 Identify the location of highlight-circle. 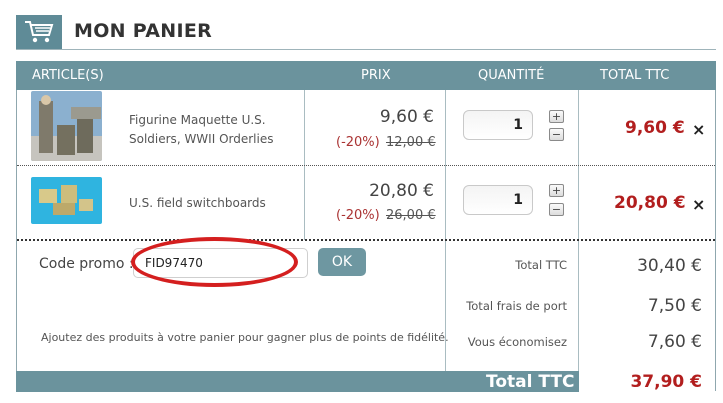
(214, 262).